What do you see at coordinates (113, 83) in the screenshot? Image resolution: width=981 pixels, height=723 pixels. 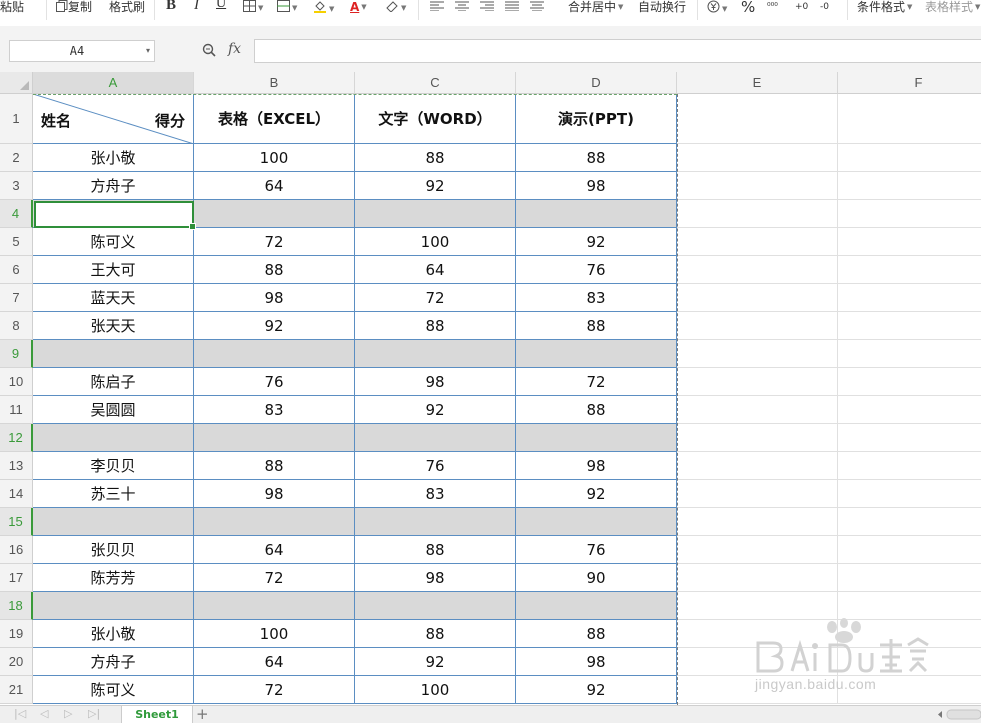 I see `column-header-a: A` at bounding box center [113, 83].